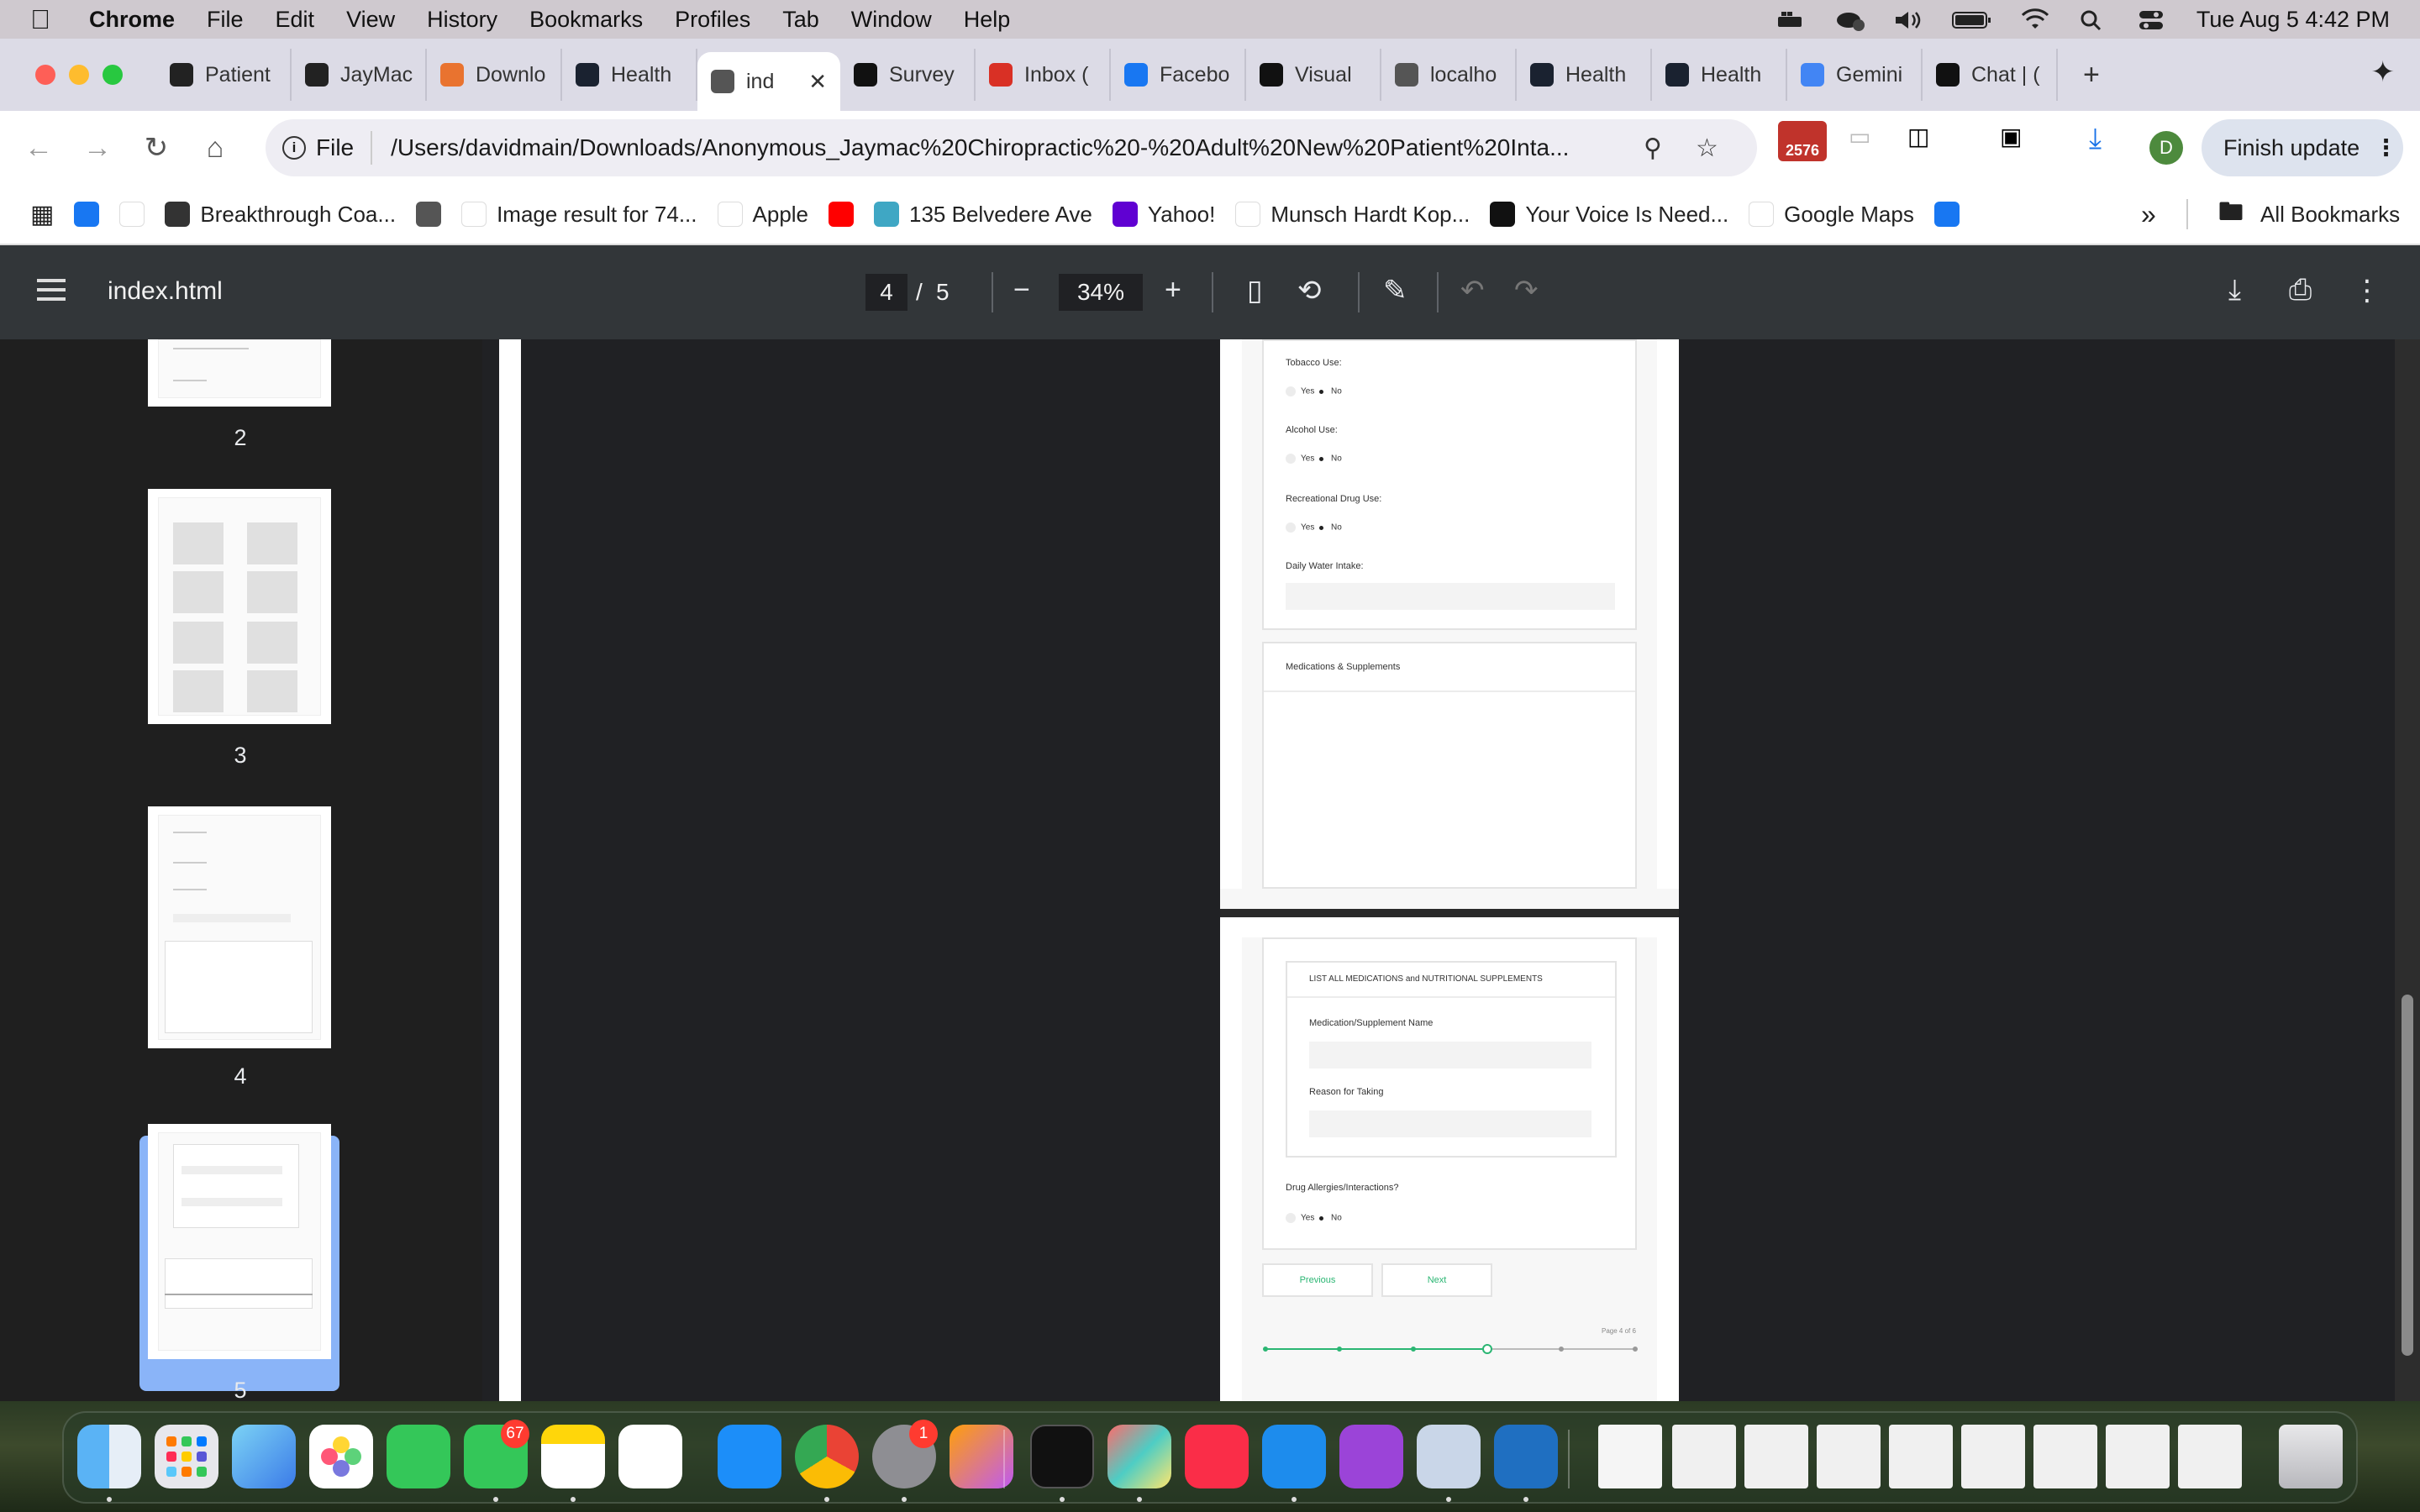 The height and width of the screenshot is (1512, 2420). Describe the element at coordinates (1449, 1456) in the screenshot. I see `preview-icon` at that location.